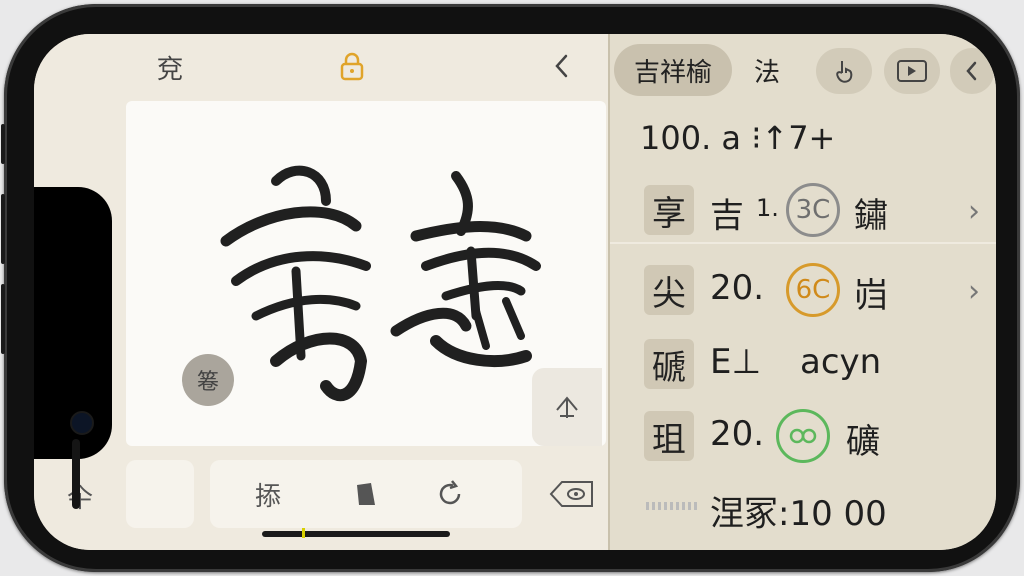 Image resolution: width=1024 pixels, height=576 pixels. Describe the element at coordinates (3, 229) in the screenshot. I see `volume-up-button` at that location.